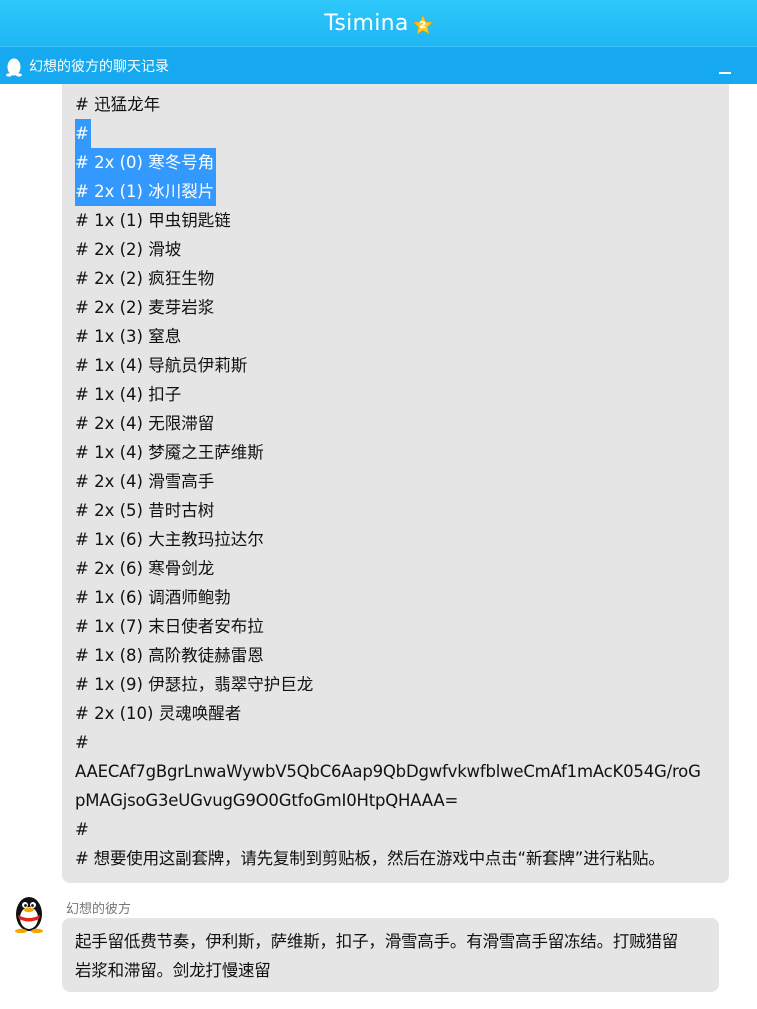 The image size is (757, 1009). Describe the element at coordinates (145, 423) in the screenshot. I see `message-line: # 2x (4) 无限滞留` at that location.